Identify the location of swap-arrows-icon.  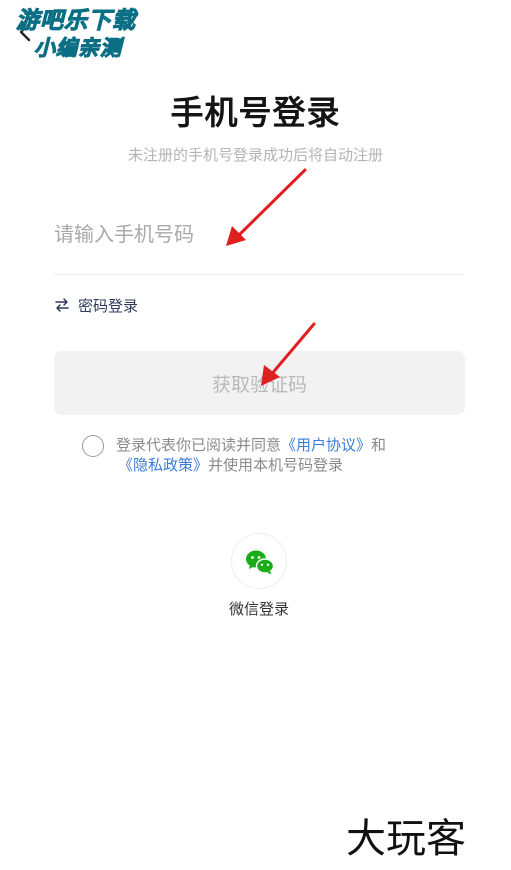
(62, 305).